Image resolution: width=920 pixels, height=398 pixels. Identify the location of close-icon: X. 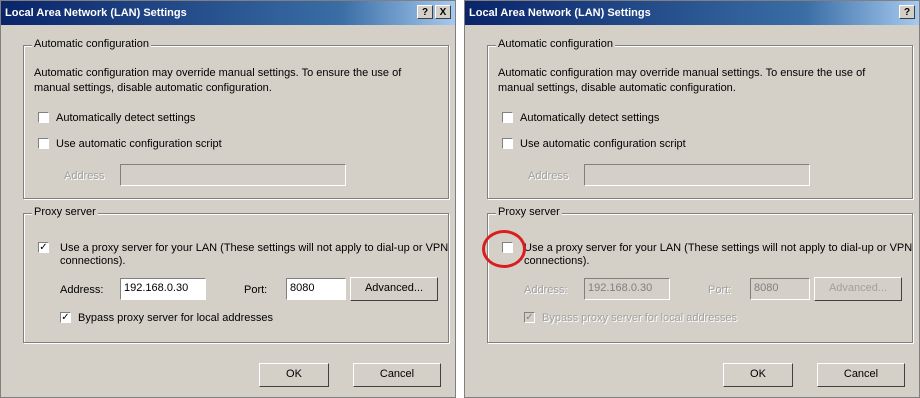
(443, 12).